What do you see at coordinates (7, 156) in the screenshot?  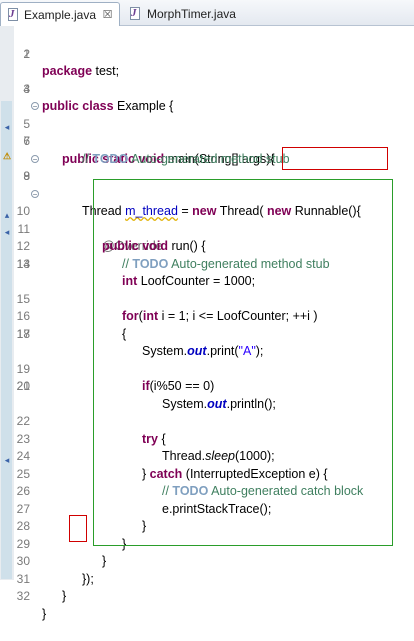 I see `warning-icon: ⚠` at bounding box center [7, 156].